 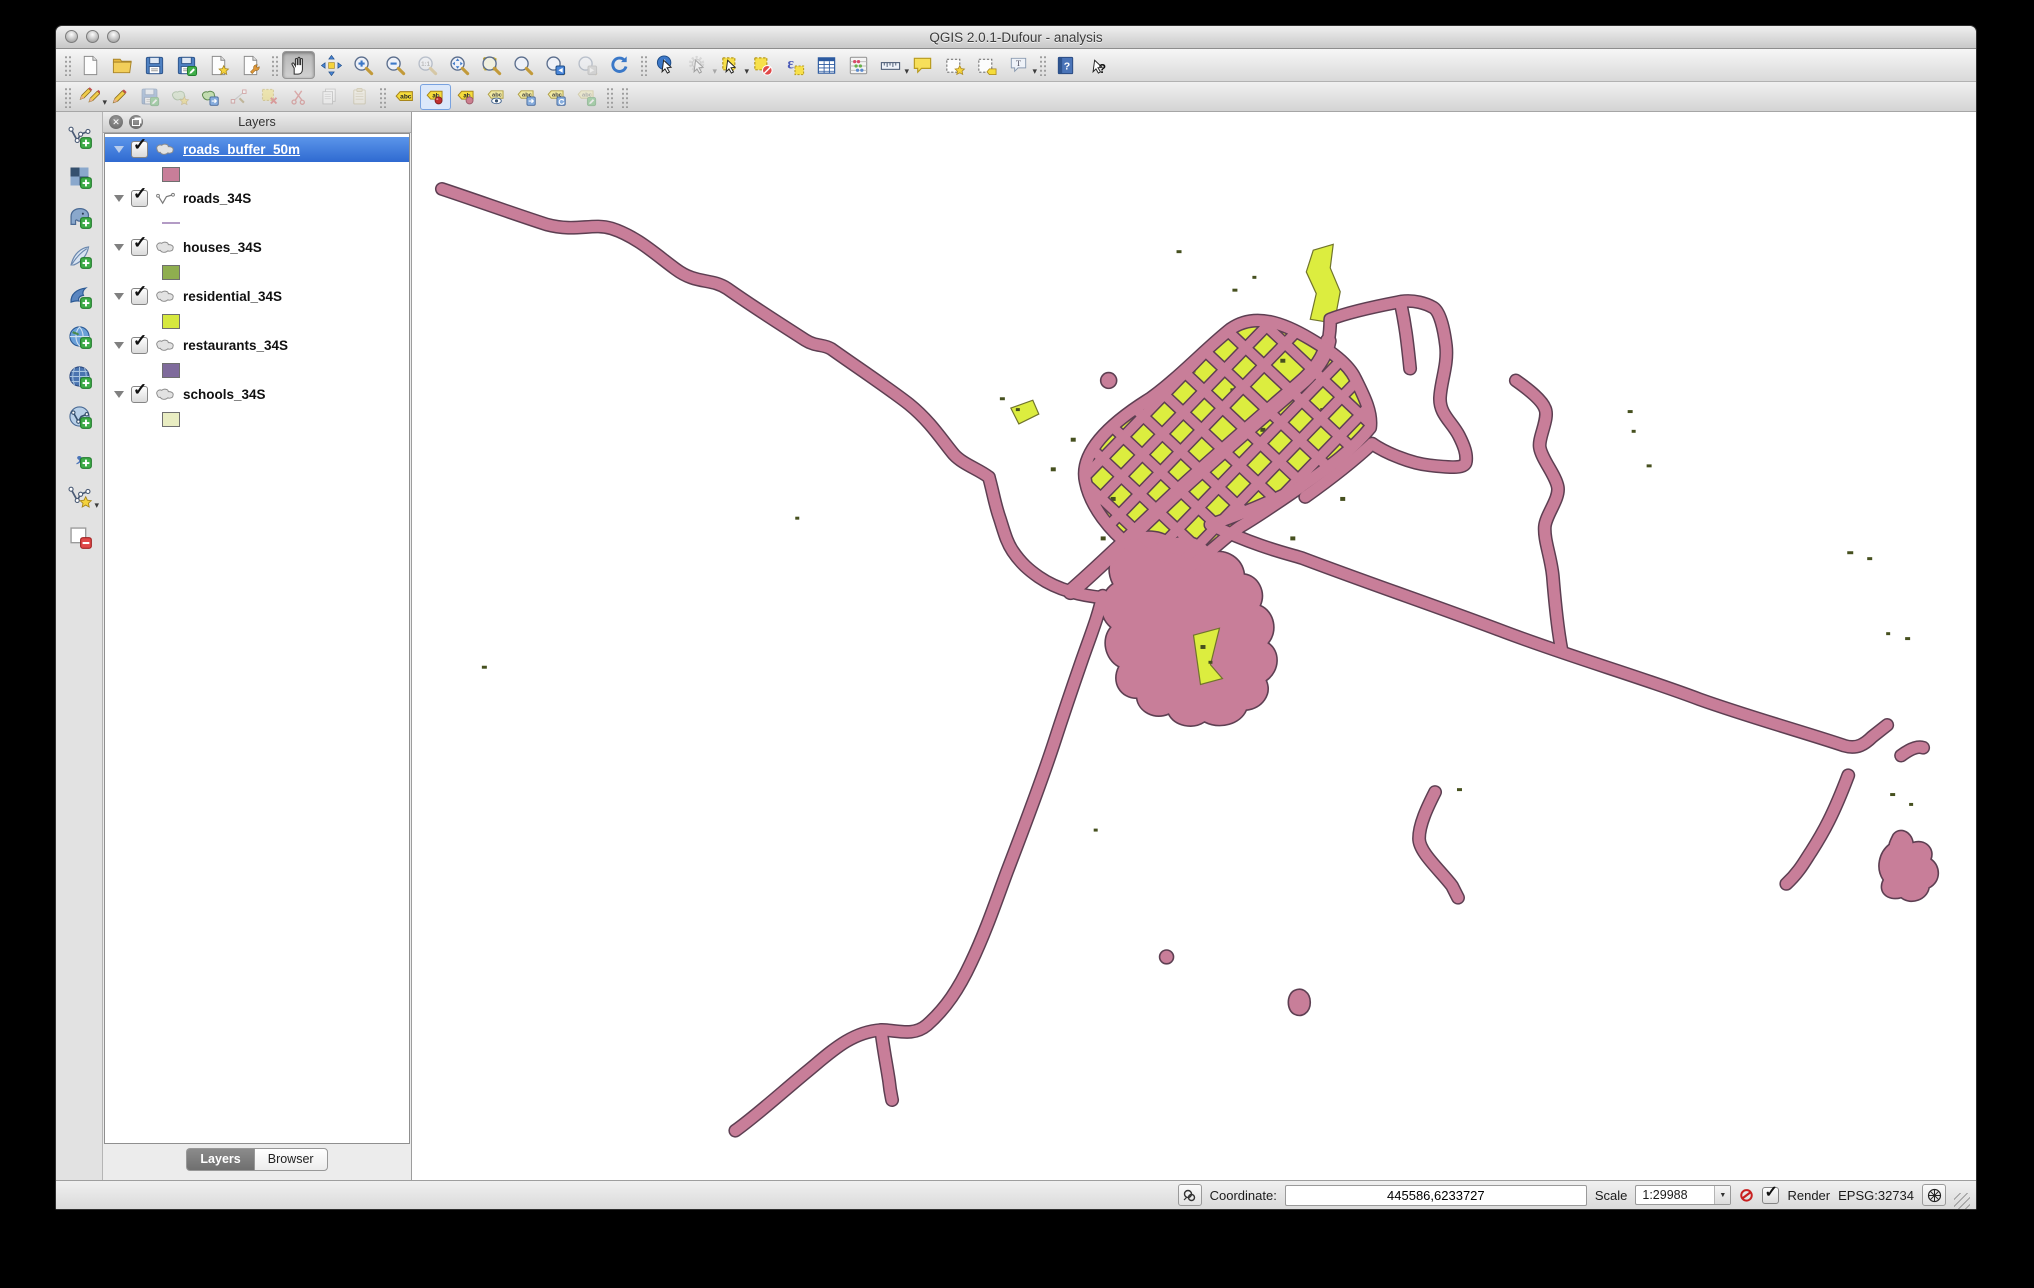 I want to click on identify-button, so click(x=666, y=65).